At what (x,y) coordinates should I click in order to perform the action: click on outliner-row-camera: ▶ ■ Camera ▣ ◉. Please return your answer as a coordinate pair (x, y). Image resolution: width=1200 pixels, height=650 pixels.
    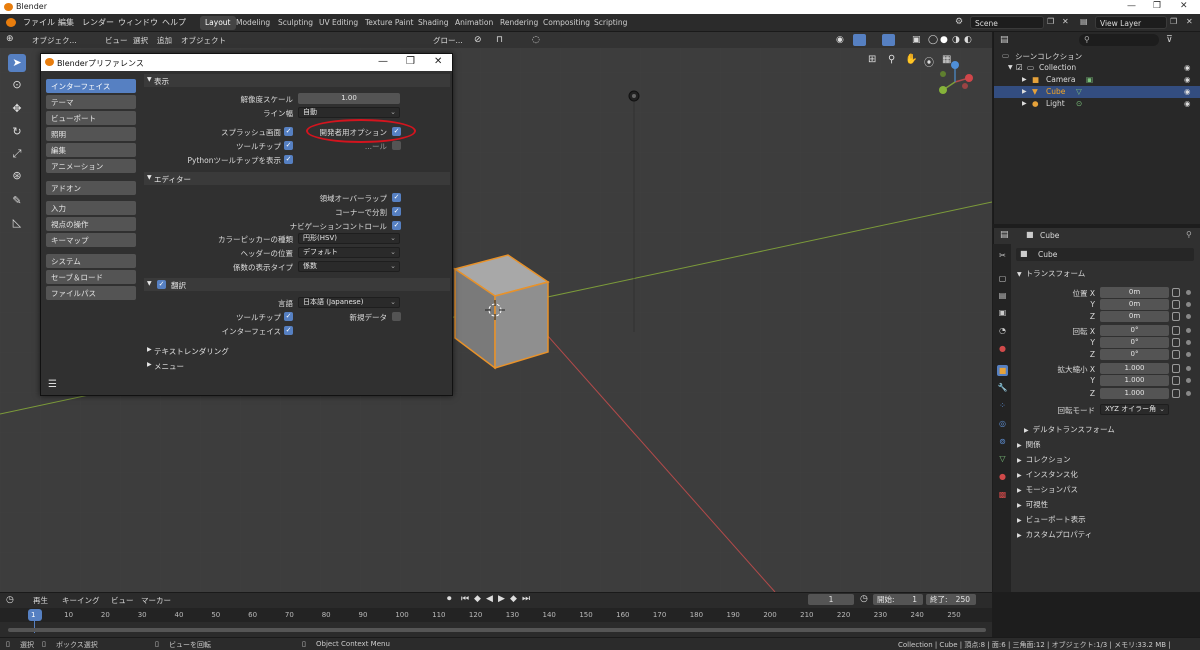
    Looking at the image, I should click on (1097, 80).